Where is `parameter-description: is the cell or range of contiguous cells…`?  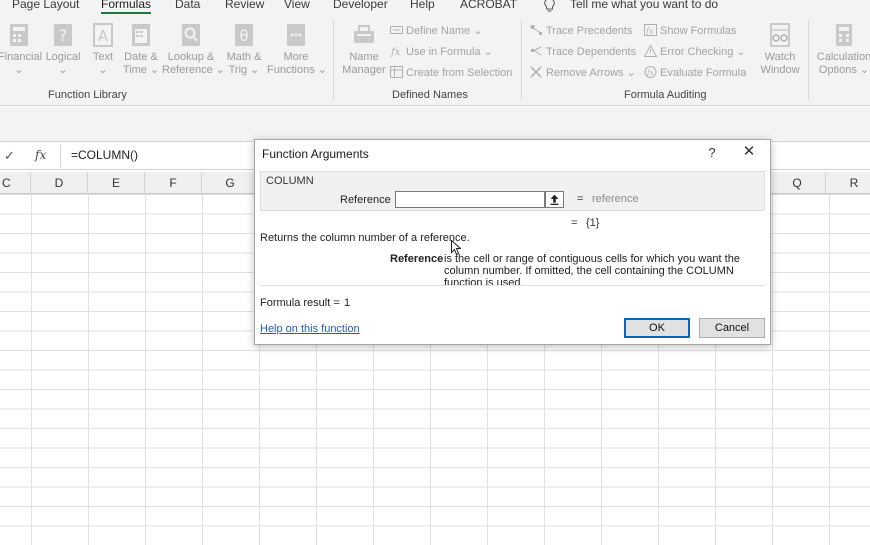
parameter-description: is the cell or range of contiguous cells… is located at coordinates (592, 271).